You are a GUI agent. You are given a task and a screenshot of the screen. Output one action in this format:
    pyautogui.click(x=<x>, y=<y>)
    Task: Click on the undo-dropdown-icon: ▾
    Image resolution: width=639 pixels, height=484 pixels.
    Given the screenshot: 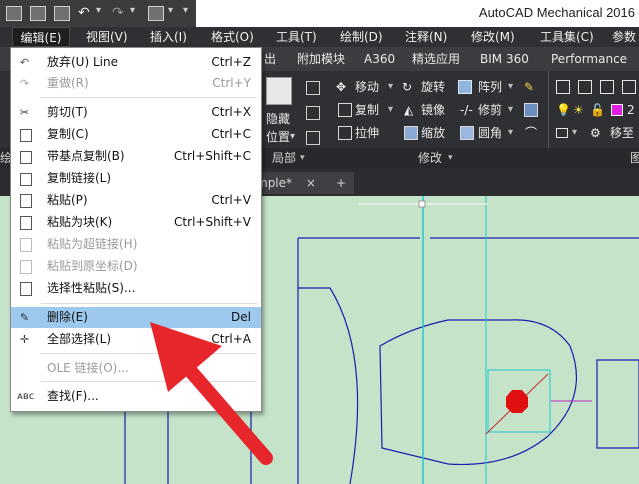 What is the action you would take?
    pyautogui.click(x=98, y=10)
    